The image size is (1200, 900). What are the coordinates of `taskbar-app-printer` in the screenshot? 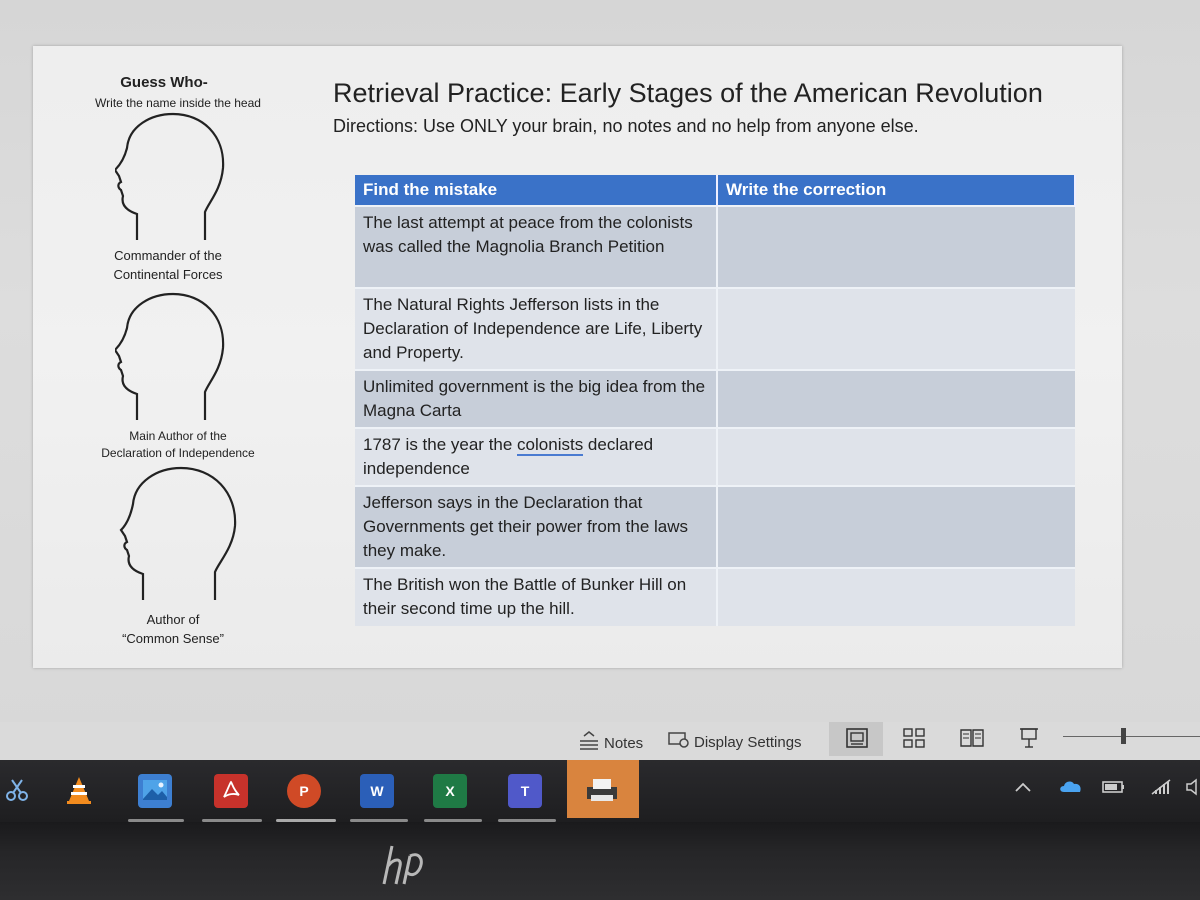 It's located at (602, 791).